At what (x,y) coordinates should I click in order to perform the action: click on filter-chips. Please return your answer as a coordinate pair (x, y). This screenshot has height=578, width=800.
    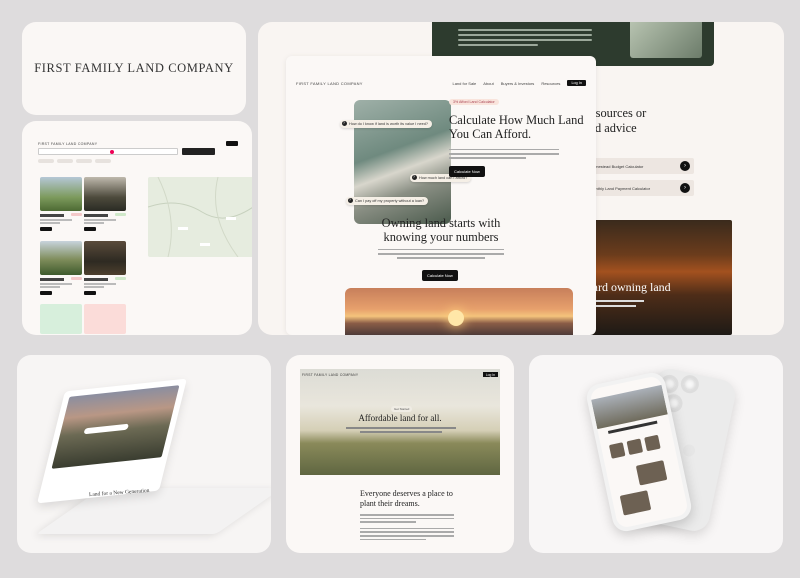
    Looking at the image, I should click on (74, 161).